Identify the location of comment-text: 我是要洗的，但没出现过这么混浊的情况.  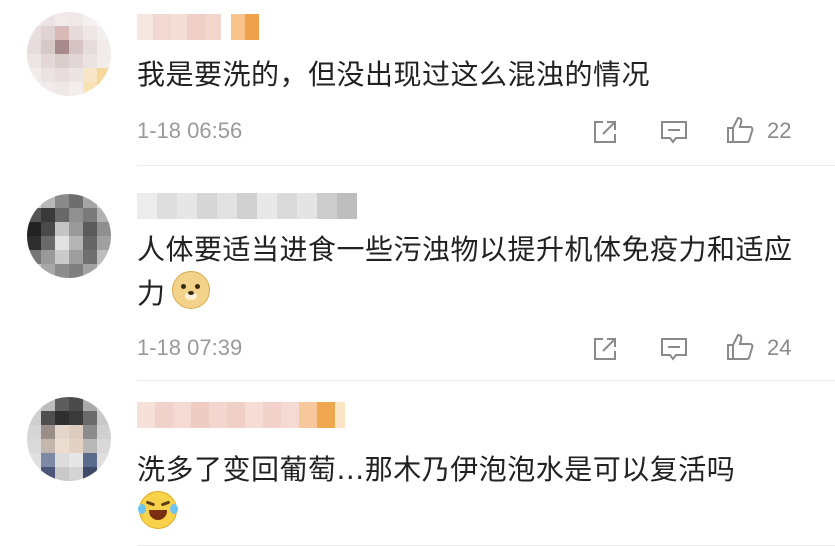
(394, 74).